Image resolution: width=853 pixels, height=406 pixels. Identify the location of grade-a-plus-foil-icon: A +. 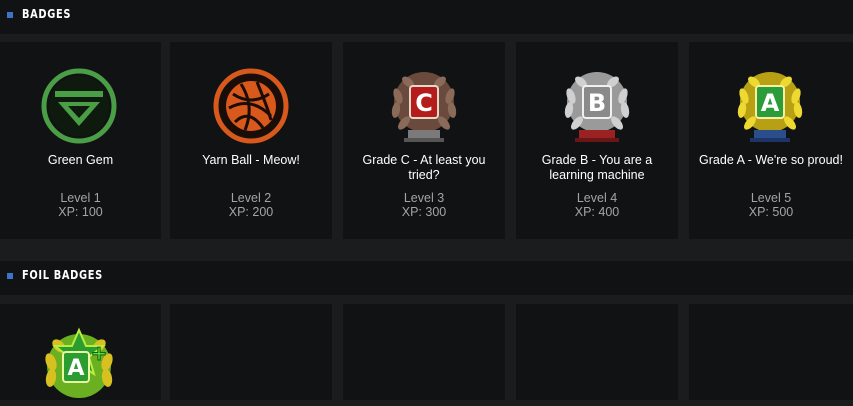
(79, 366).